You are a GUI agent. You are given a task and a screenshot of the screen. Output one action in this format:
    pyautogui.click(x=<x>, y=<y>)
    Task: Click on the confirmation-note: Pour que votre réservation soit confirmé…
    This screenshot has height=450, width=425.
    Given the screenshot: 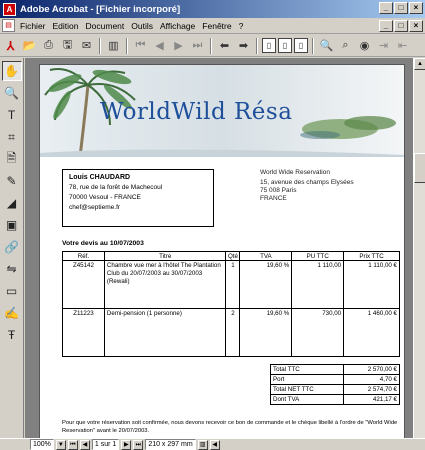 What is the action you would take?
    pyautogui.click(x=230, y=427)
    